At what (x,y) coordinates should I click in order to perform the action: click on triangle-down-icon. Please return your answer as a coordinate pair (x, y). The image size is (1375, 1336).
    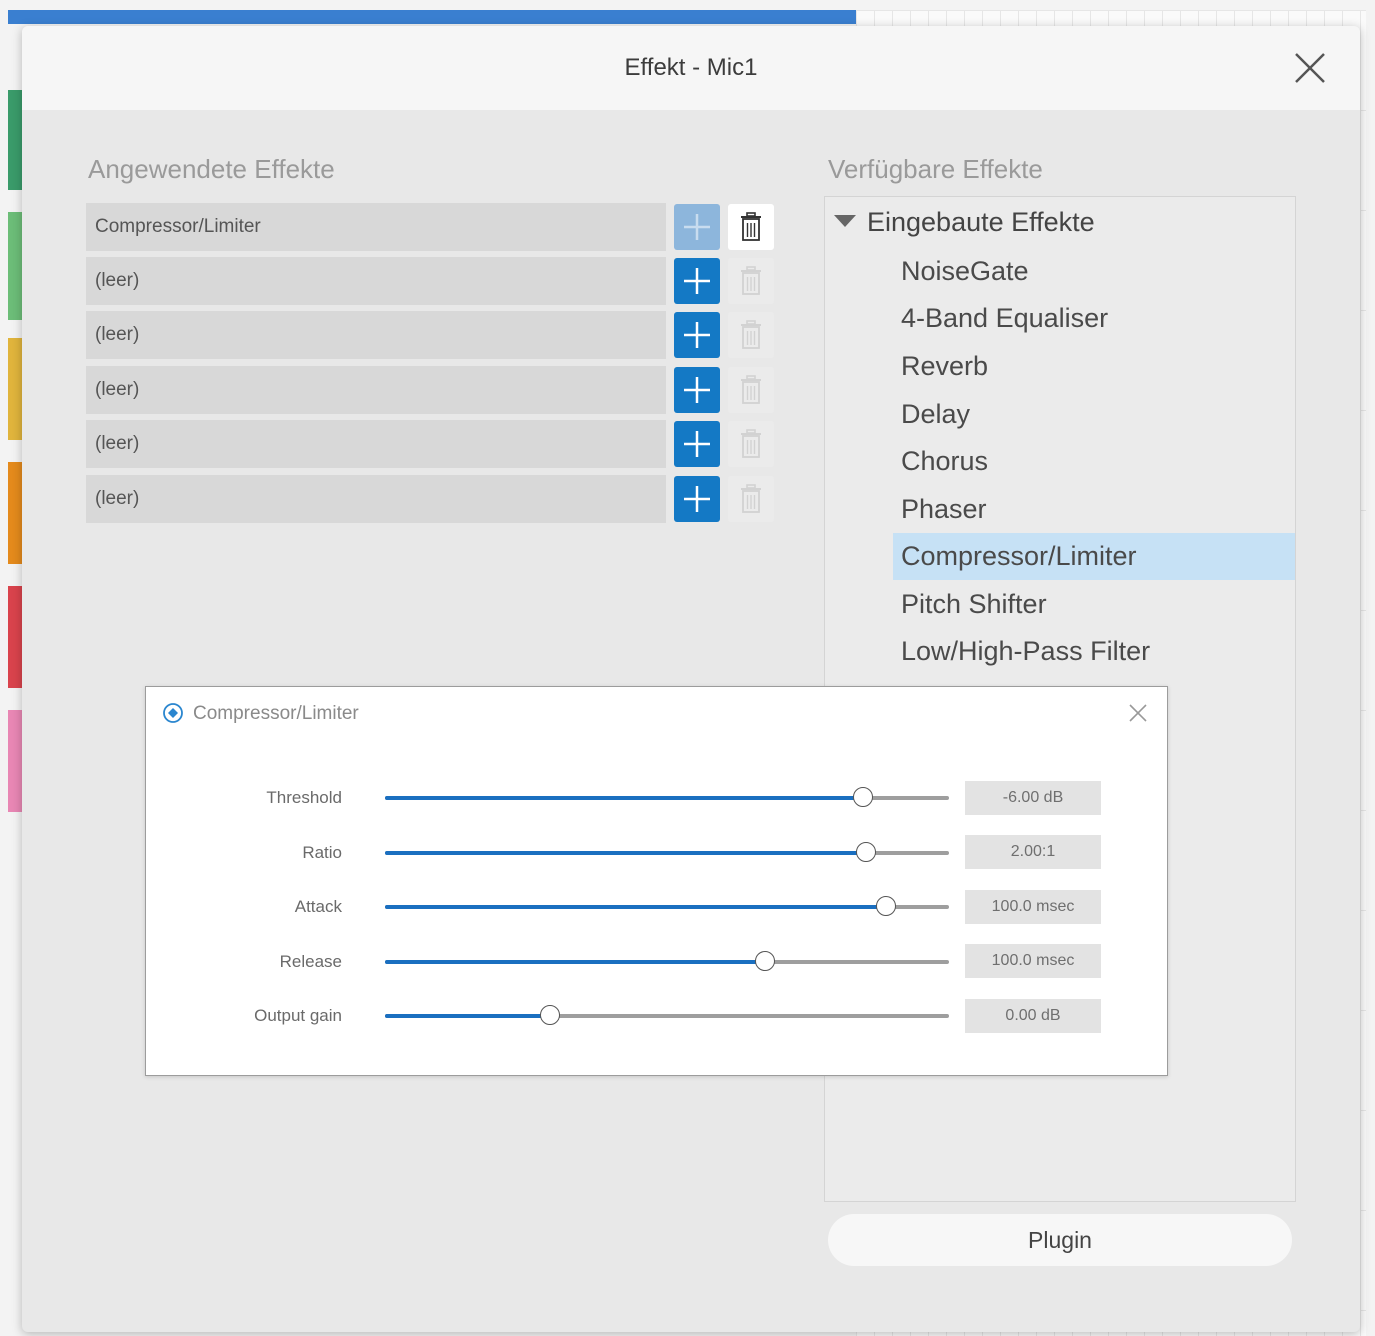
    Looking at the image, I should click on (845, 221).